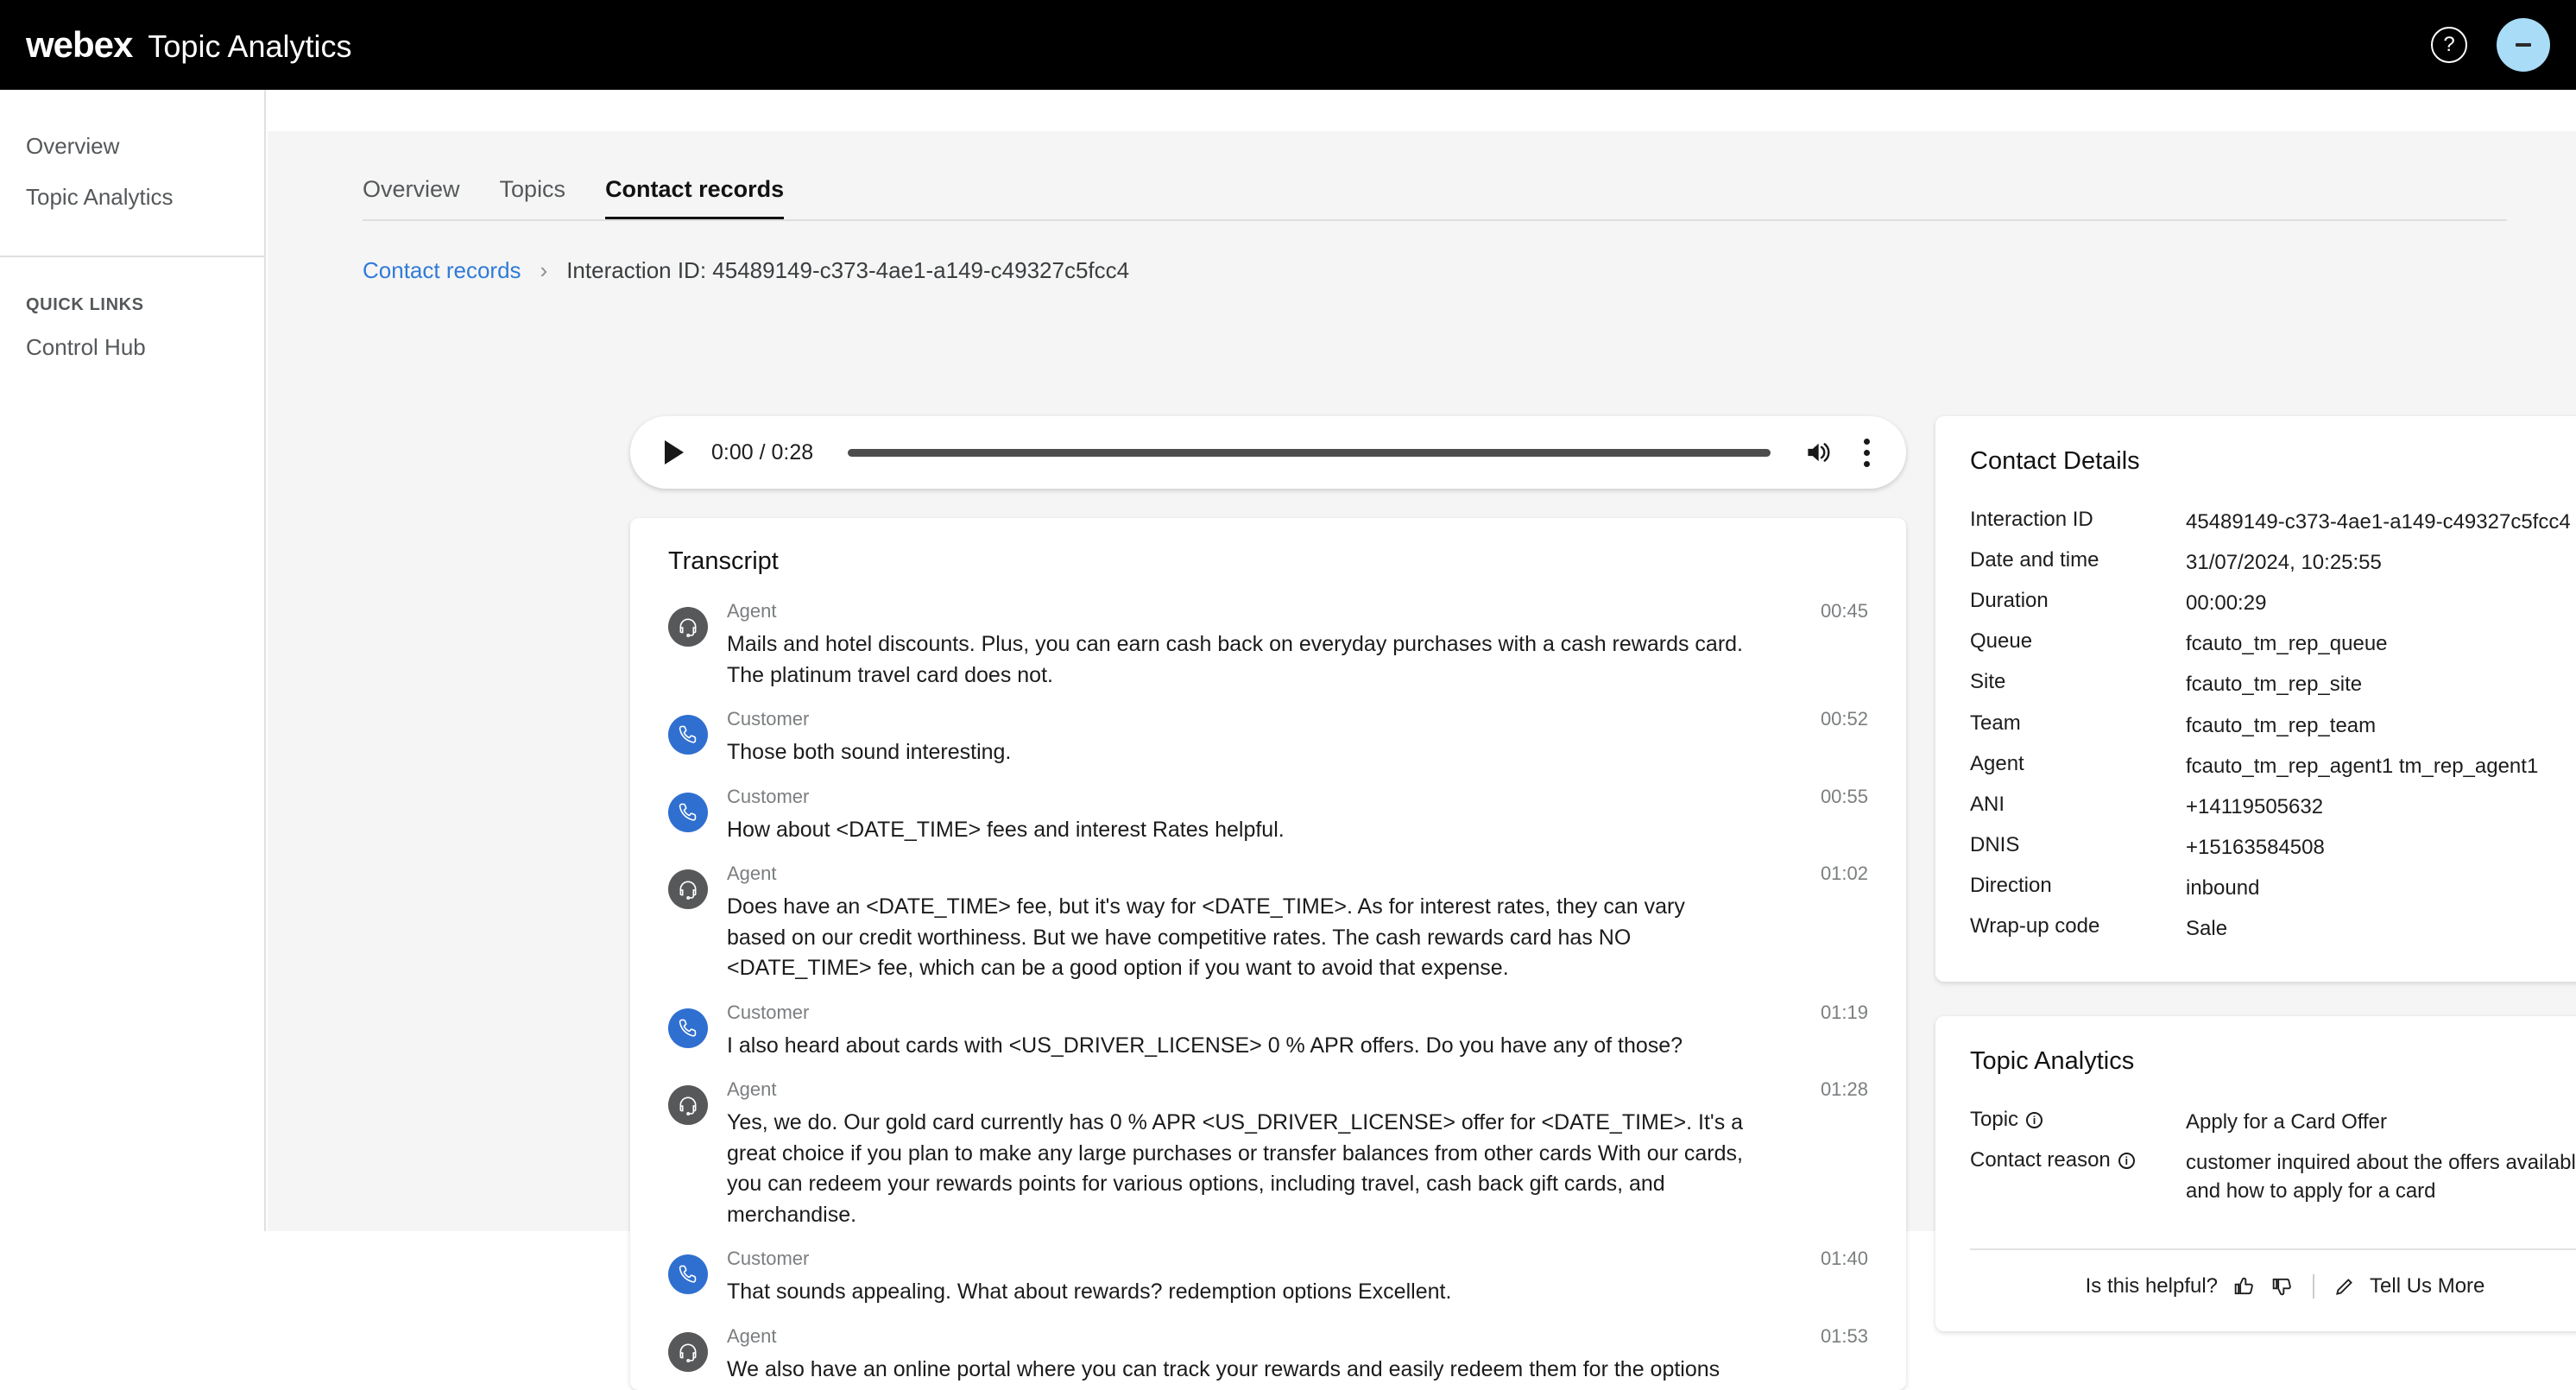  I want to click on header-actions: ?, so click(2503, 45).